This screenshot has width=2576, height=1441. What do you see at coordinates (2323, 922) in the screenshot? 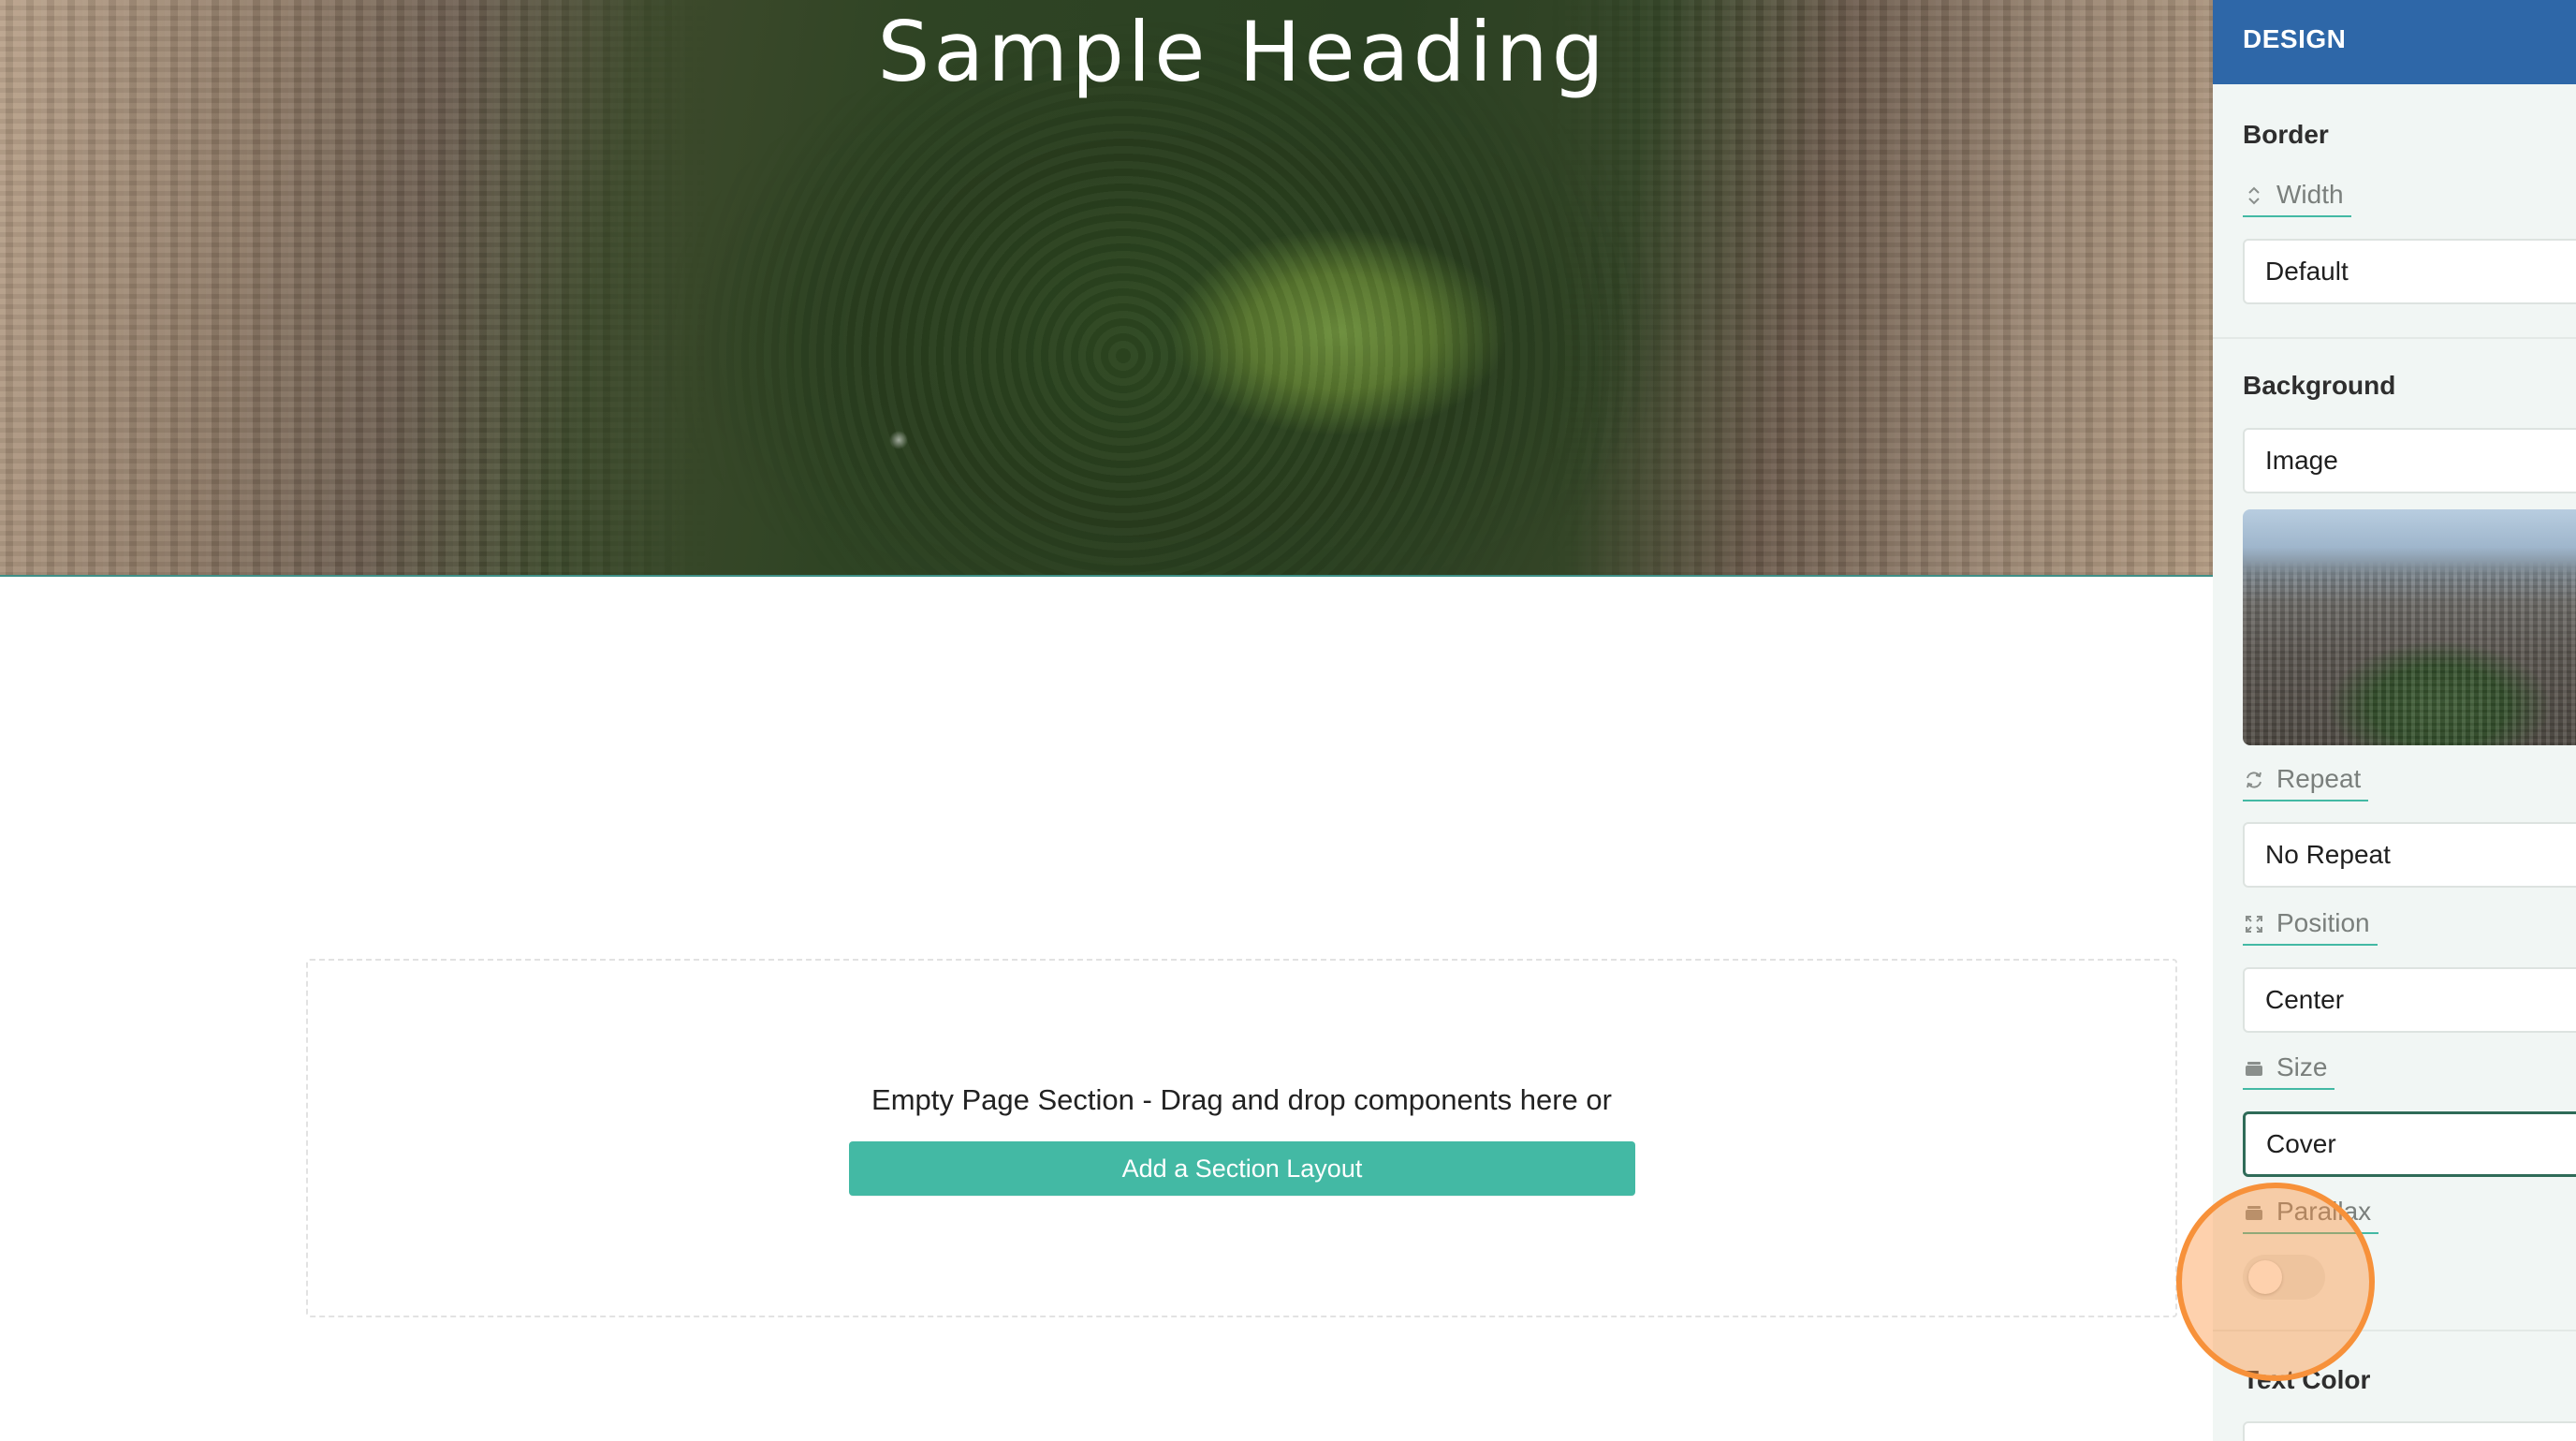
I see `position-label-text: Position` at bounding box center [2323, 922].